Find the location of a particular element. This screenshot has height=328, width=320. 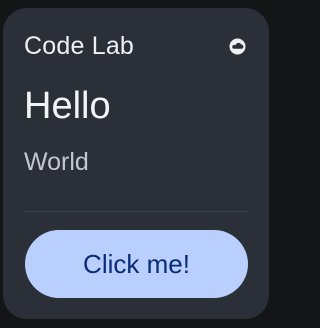

click-me-button: Click me! is located at coordinates (136, 264).